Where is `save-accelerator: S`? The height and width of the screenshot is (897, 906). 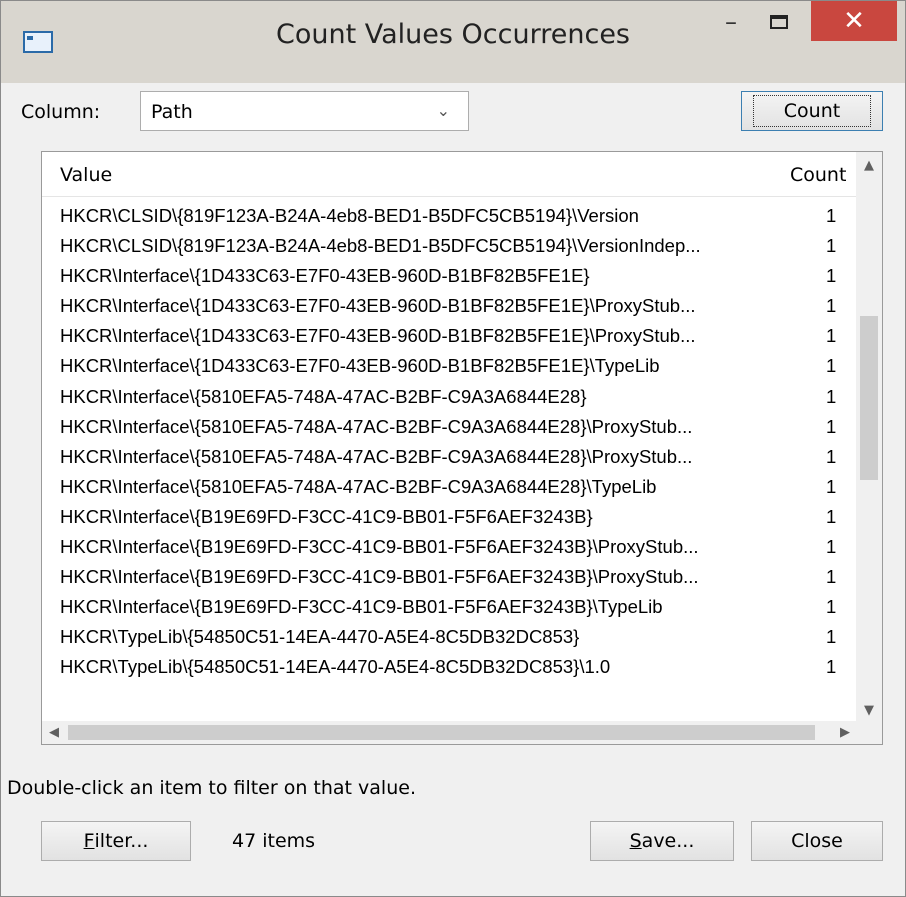
save-accelerator: S is located at coordinates (635, 841).